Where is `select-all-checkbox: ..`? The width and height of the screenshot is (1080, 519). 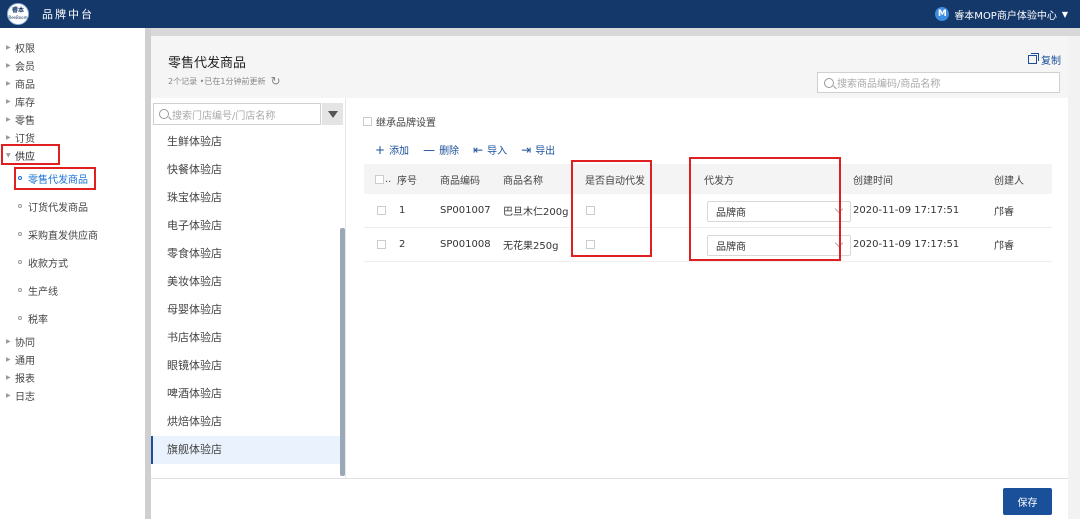 select-all-checkbox: .. is located at coordinates (383, 179).